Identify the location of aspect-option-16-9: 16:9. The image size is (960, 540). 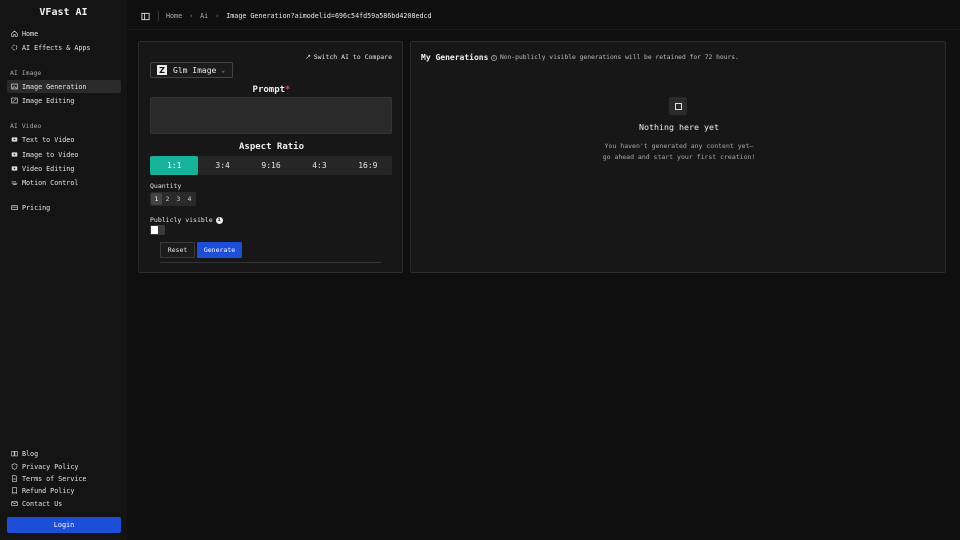
(368, 165).